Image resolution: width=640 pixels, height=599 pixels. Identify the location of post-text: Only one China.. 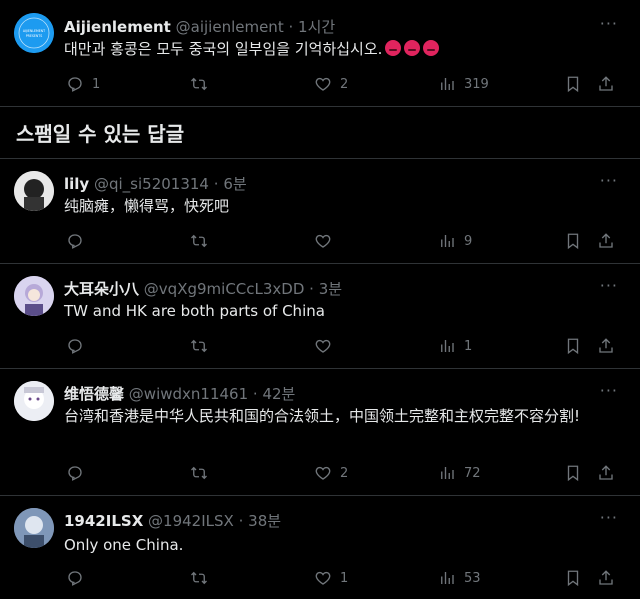
(124, 545).